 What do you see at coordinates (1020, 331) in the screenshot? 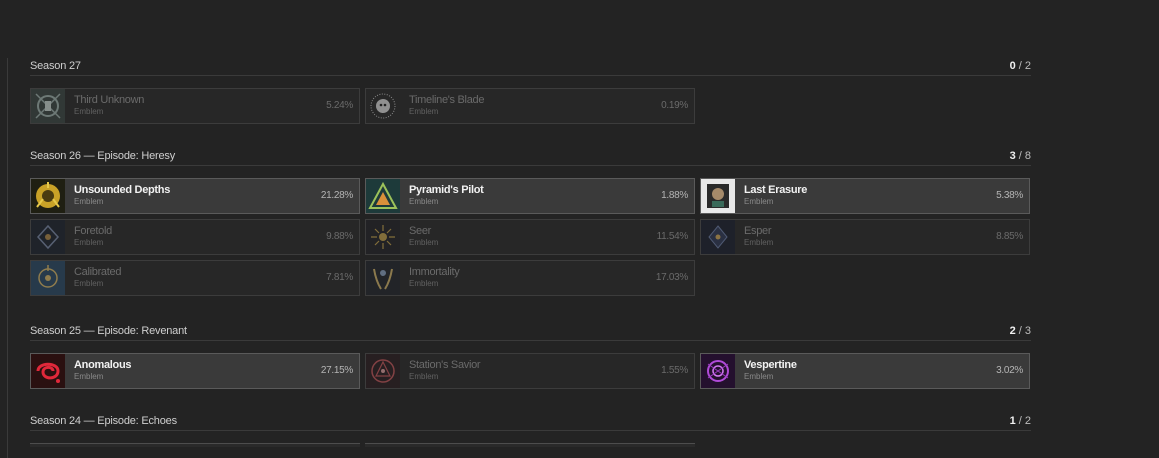
I see `section-count: 2 / 3` at bounding box center [1020, 331].